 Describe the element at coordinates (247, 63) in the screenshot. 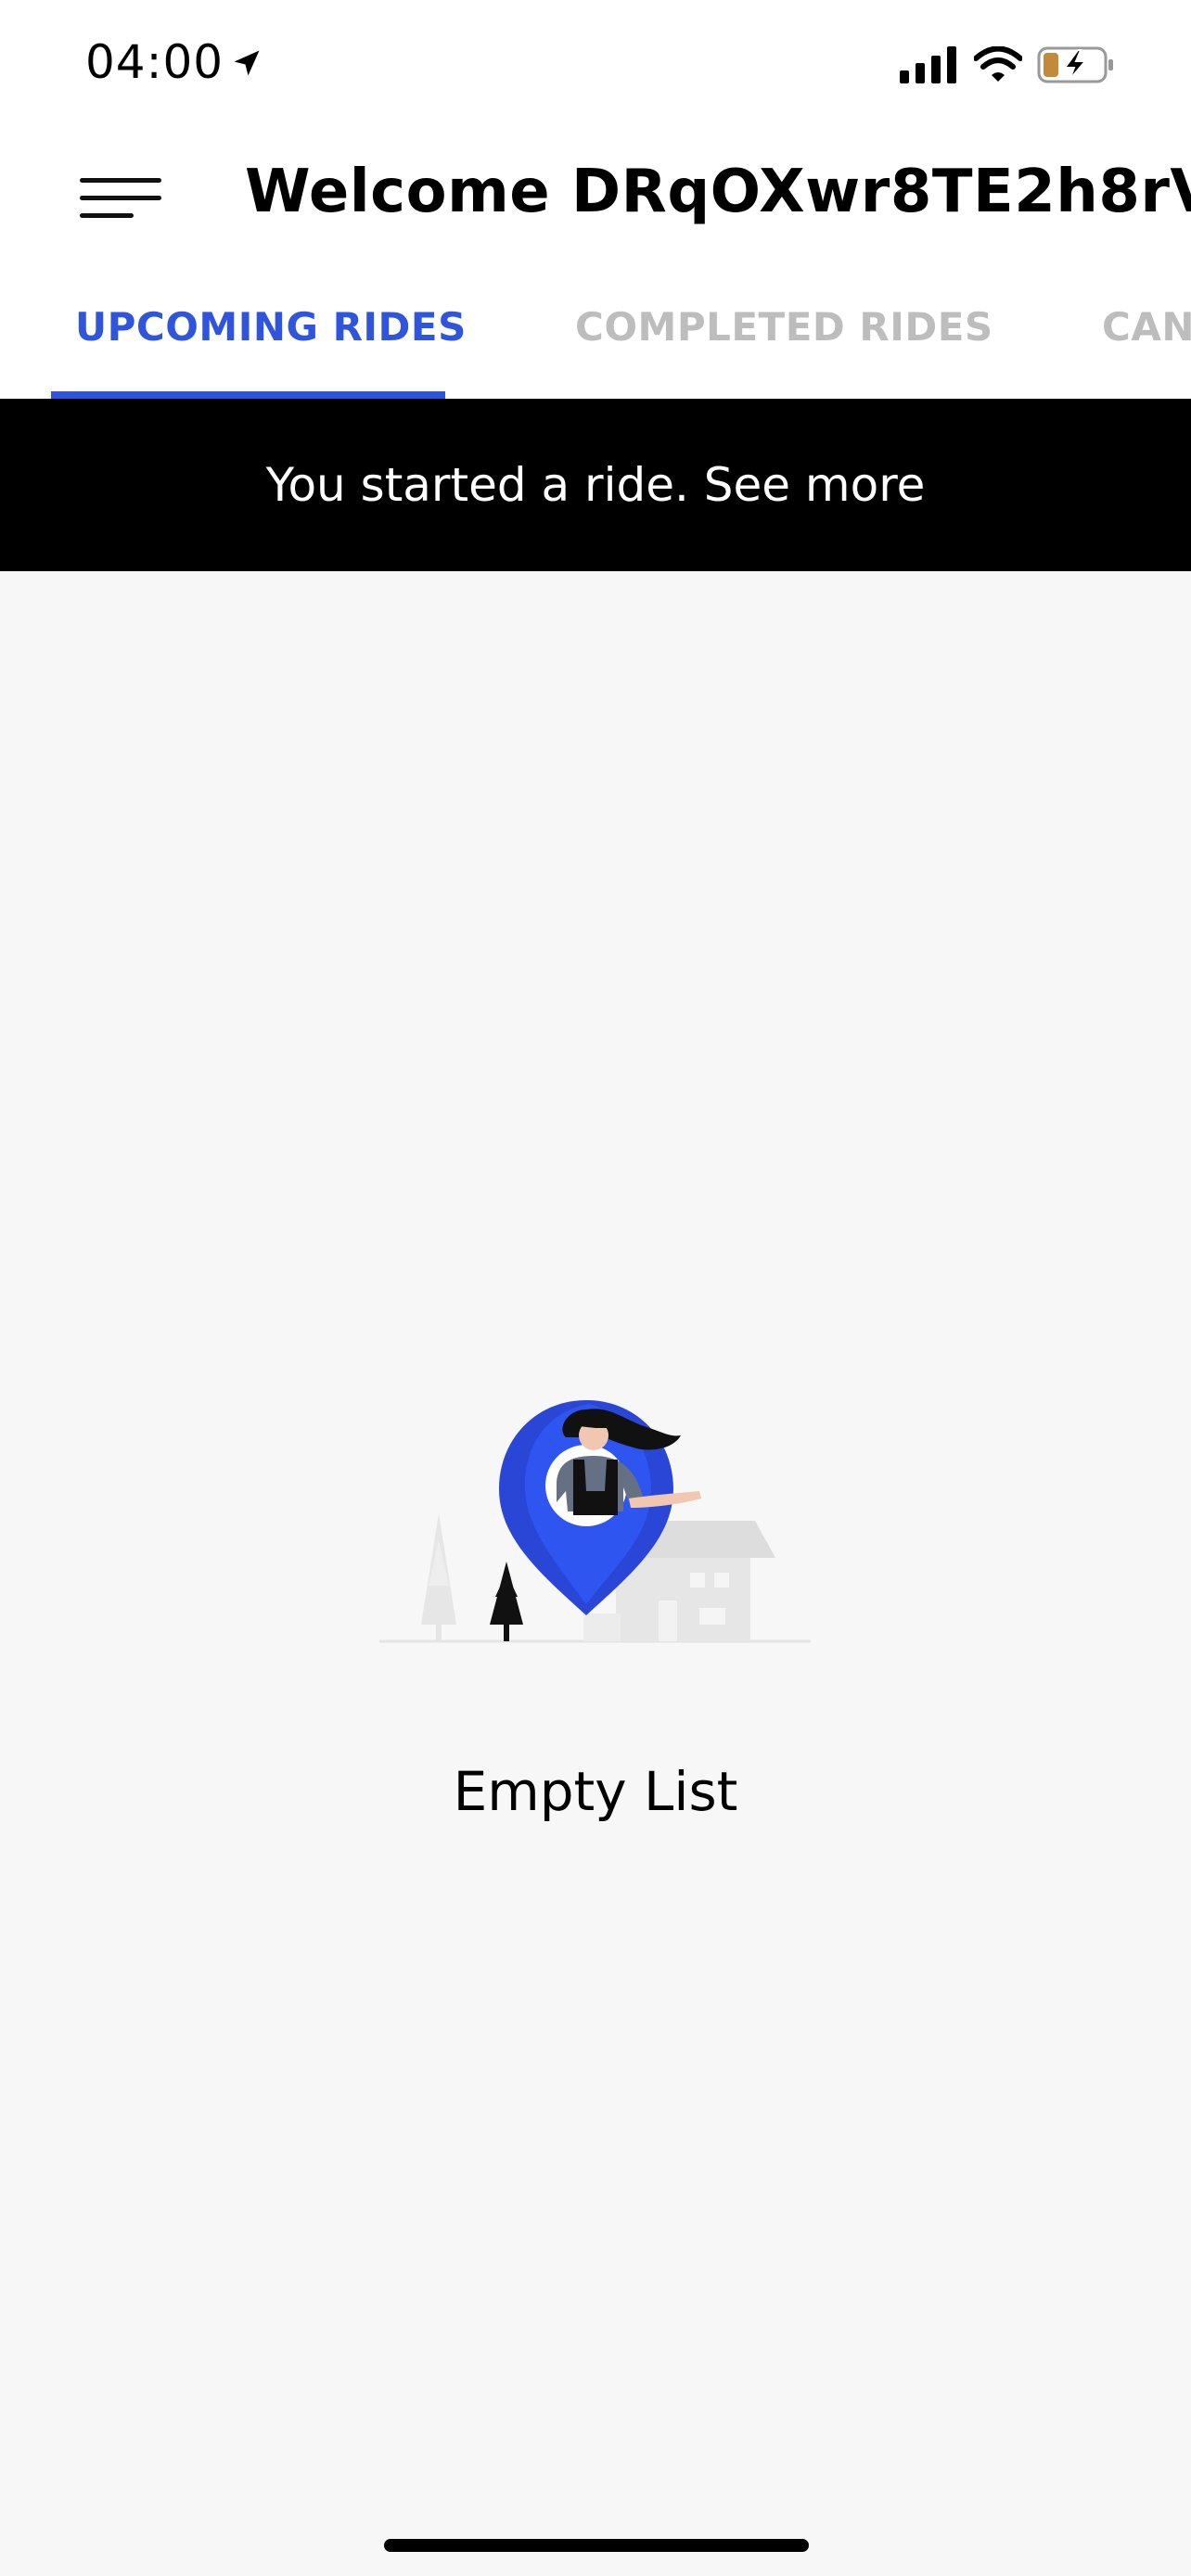

I see `location-arrow-icon` at that location.